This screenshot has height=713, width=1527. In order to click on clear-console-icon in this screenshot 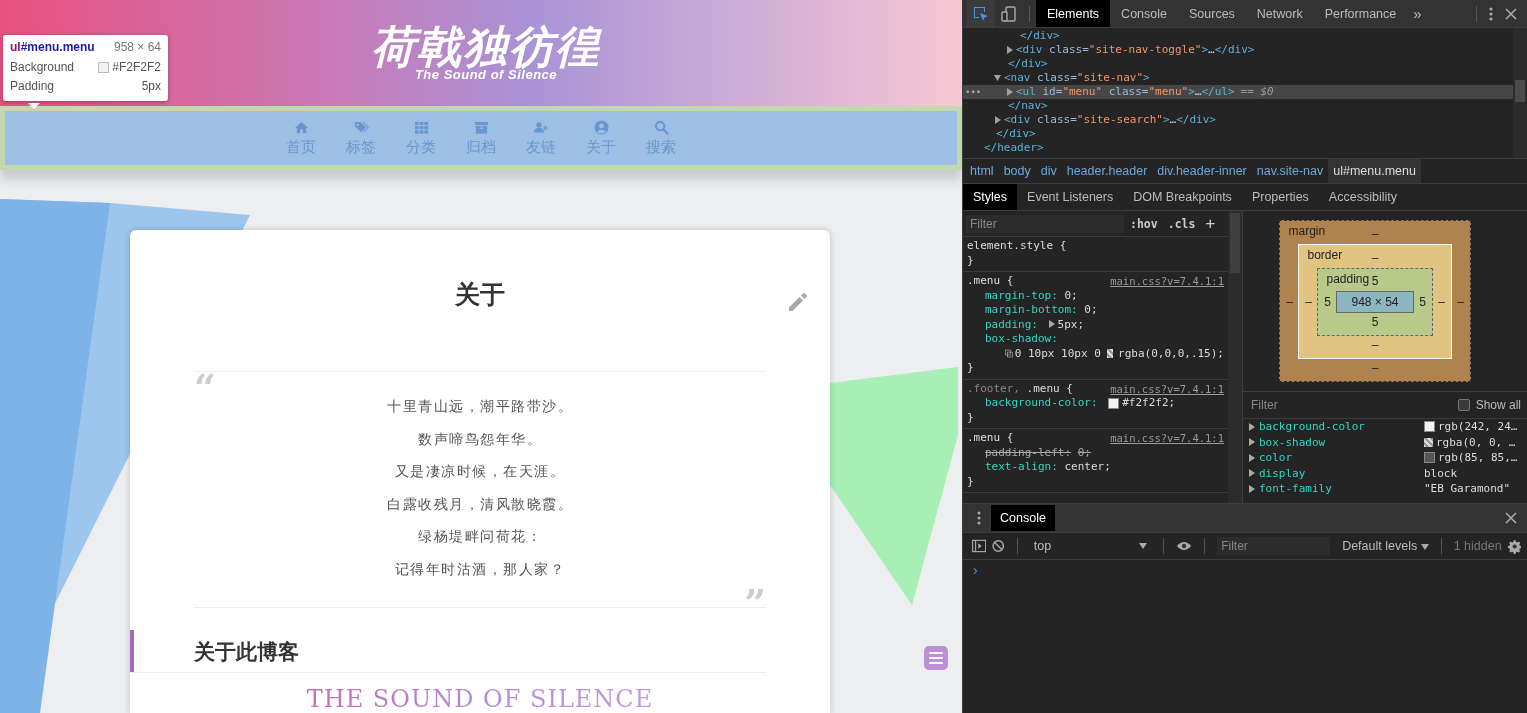, I will do `click(998, 546)`.